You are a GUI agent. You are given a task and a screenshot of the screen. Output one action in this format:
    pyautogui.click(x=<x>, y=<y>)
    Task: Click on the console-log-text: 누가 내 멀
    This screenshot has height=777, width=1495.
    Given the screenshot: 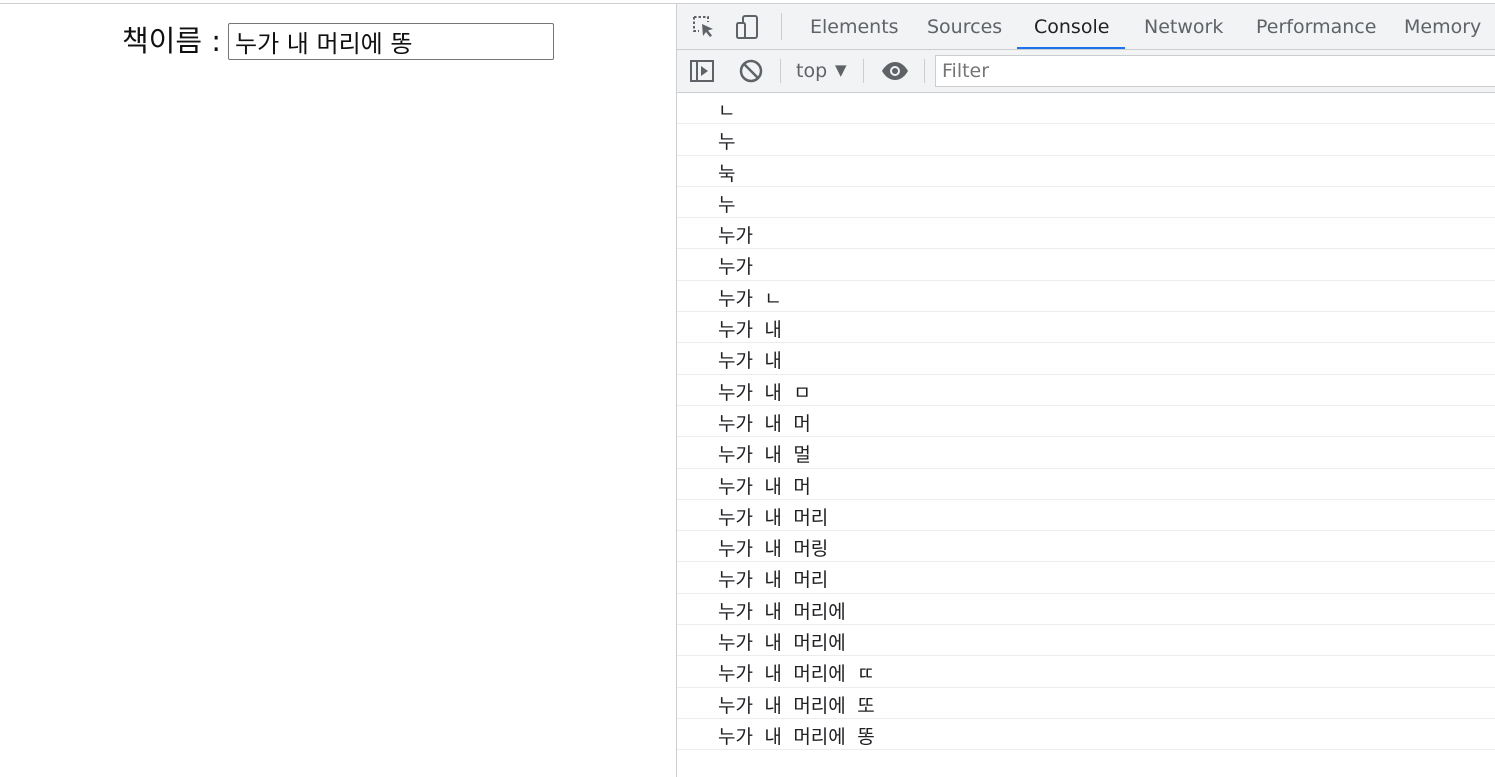 What is the action you would take?
    pyautogui.click(x=764, y=455)
    